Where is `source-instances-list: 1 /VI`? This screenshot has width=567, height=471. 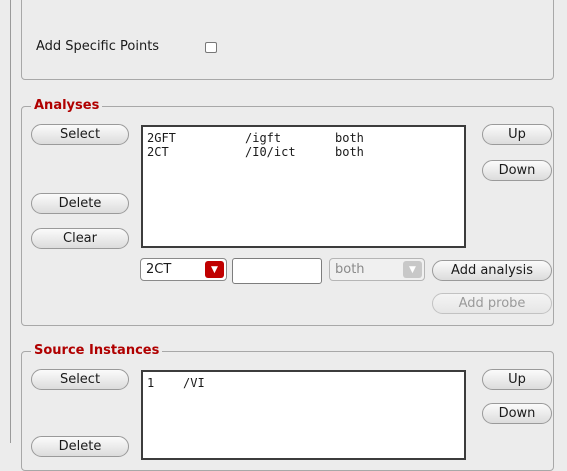
source-instances-list: 1 /VI is located at coordinates (303, 415).